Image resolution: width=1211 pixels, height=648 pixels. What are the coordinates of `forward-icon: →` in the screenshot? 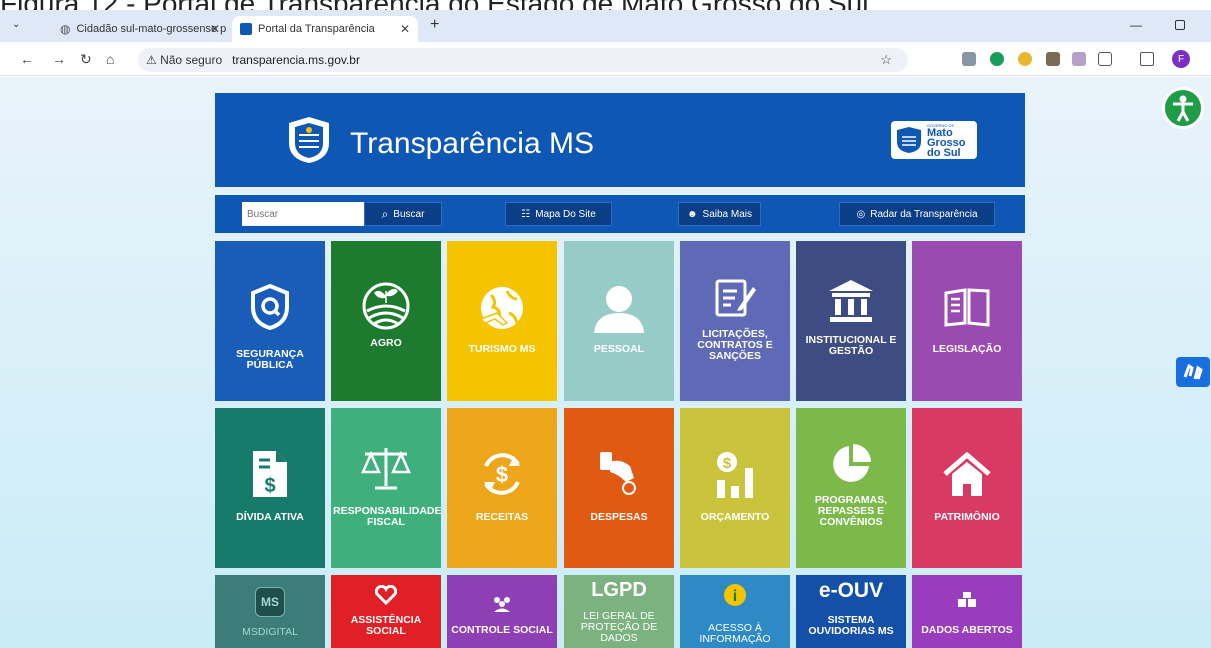 It's located at (59, 59).